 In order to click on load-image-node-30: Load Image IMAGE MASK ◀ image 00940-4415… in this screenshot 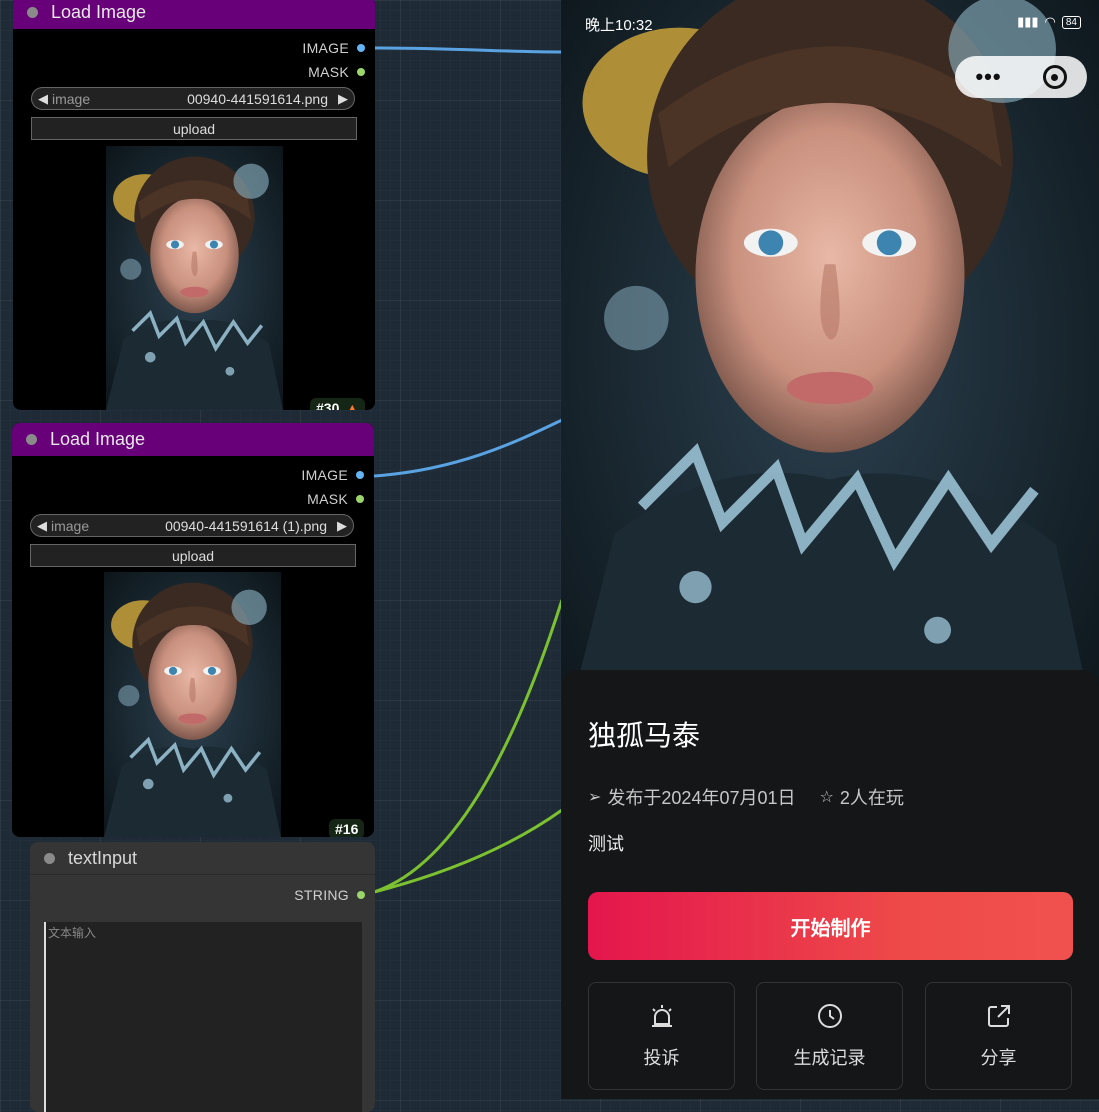, I will do `click(194, 205)`.